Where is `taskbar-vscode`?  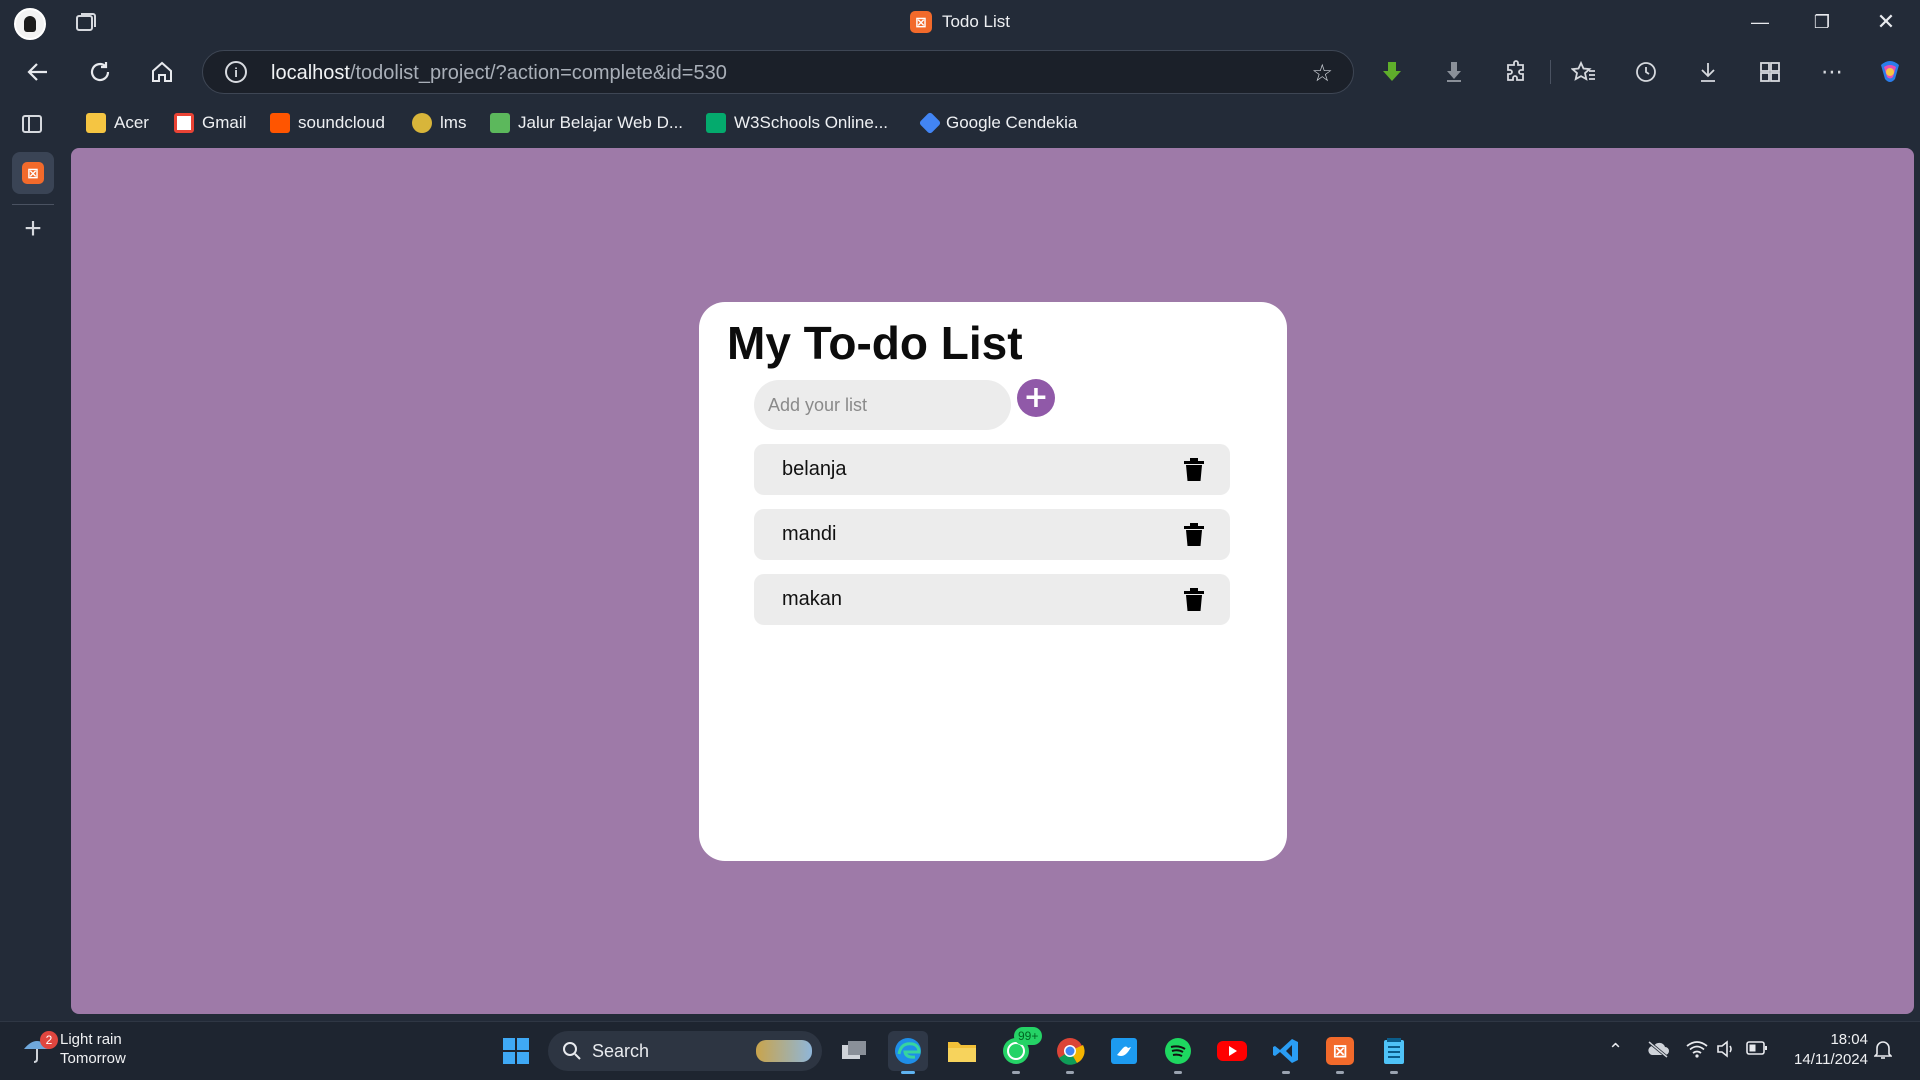 taskbar-vscode is located at coordinates (1286, 1052).